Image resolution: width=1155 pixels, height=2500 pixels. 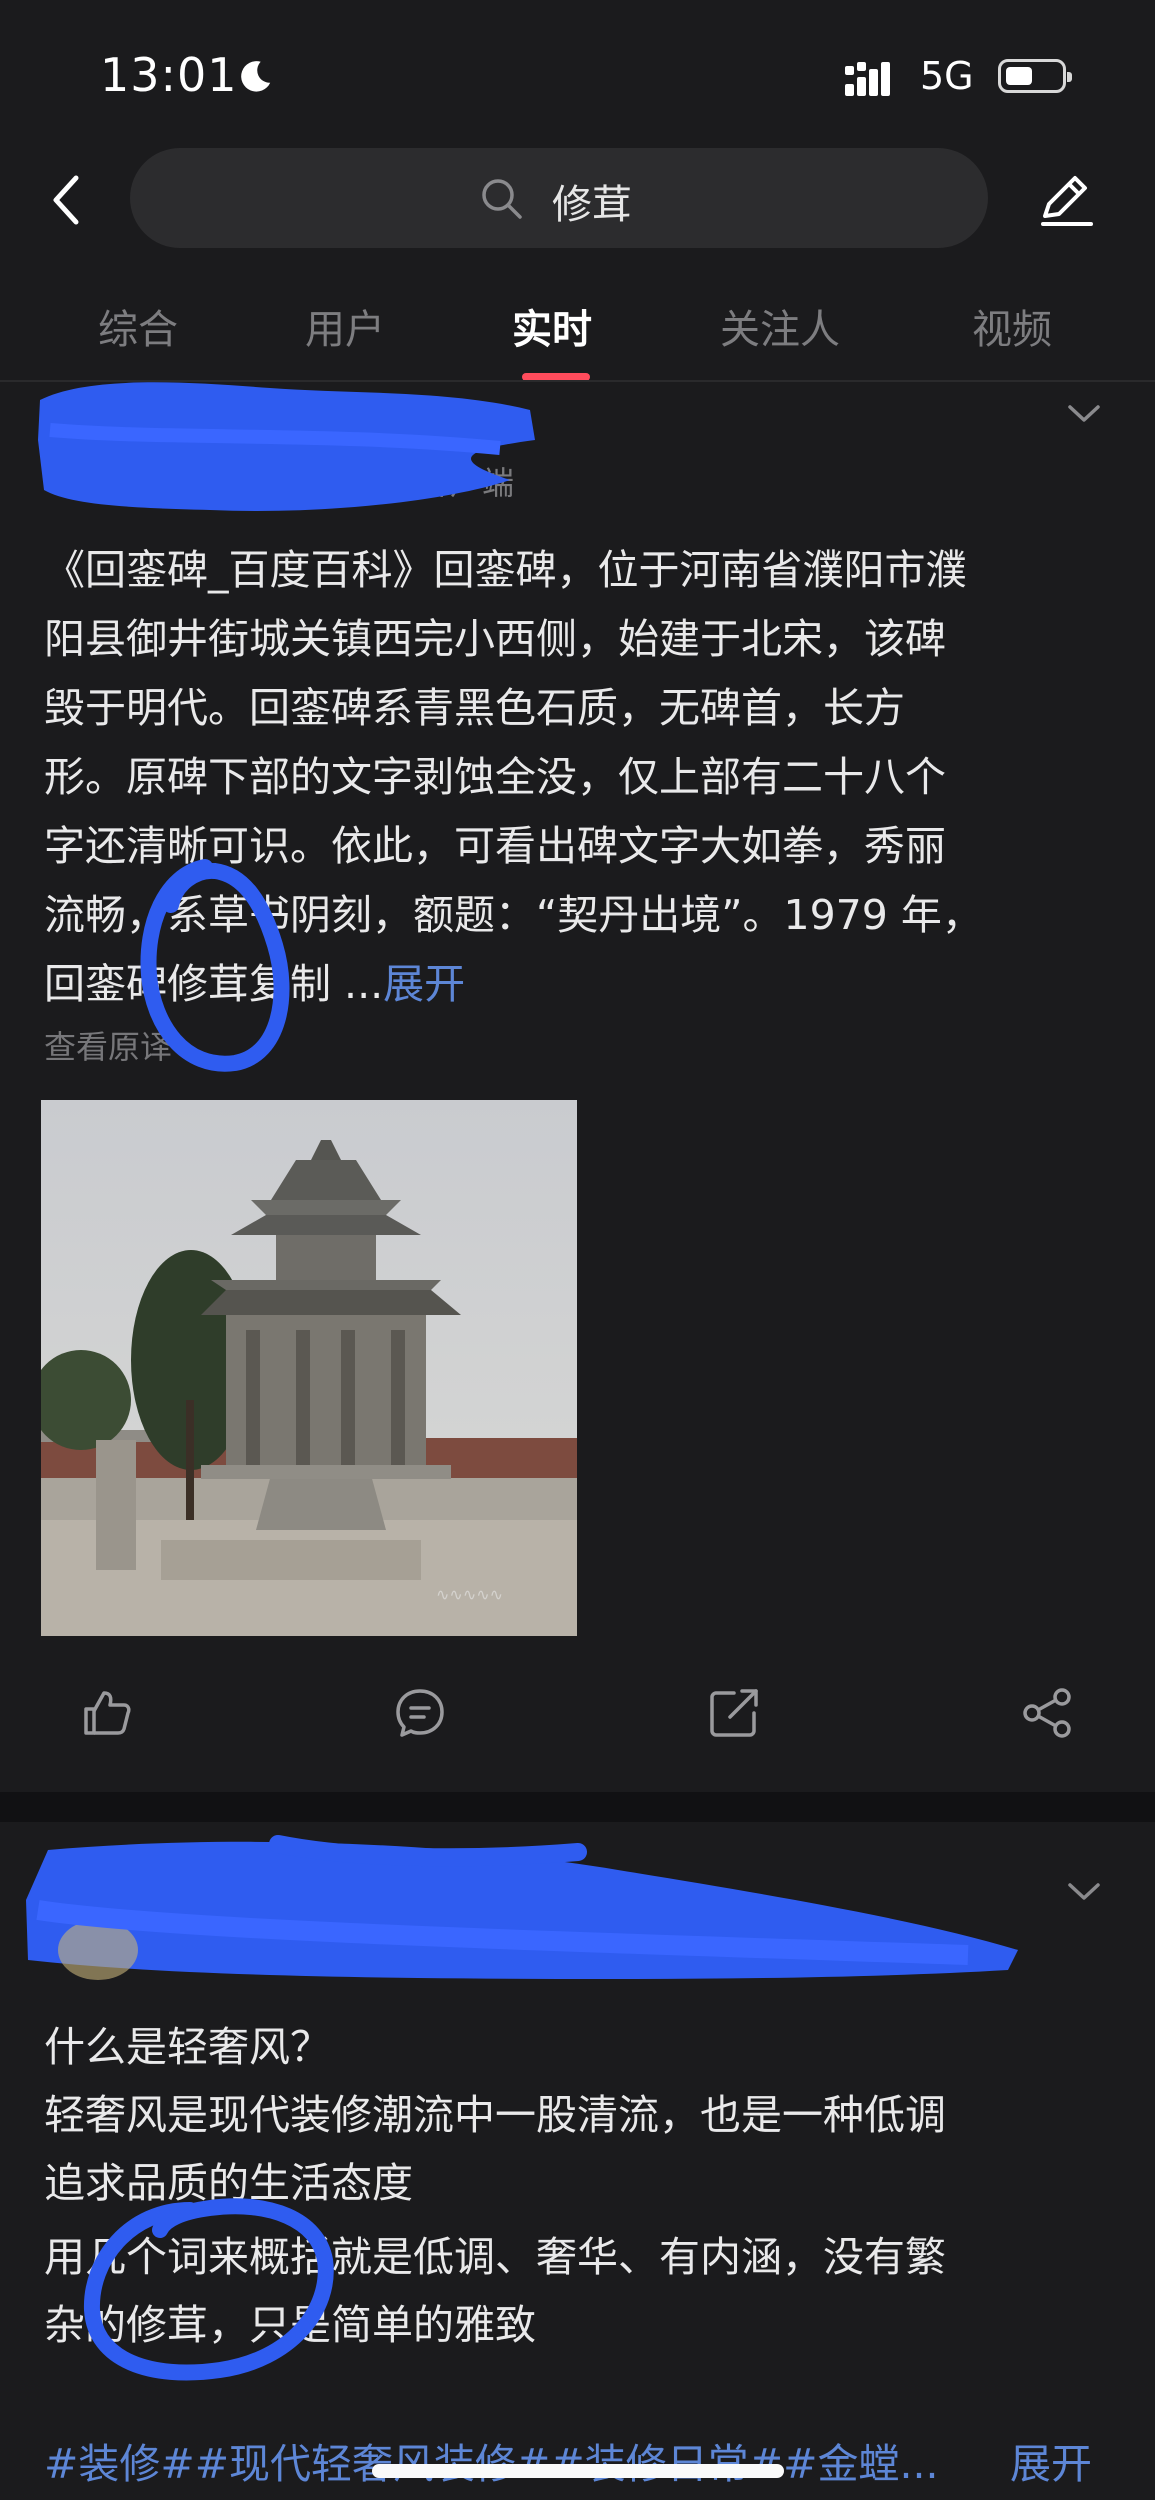 I want to click on post-body-line: 形。原碑下部的文字剥蚀全没，仅上部有二十八个, so click(x=495, y=777).